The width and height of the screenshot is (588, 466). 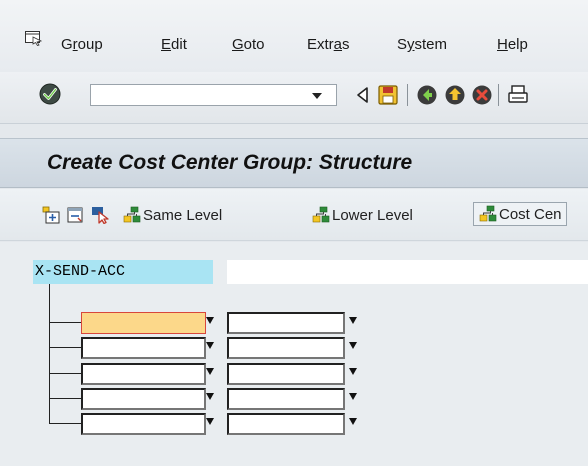 I want to click on lower-level-label: Lower Level, so click(x=372, y=215).